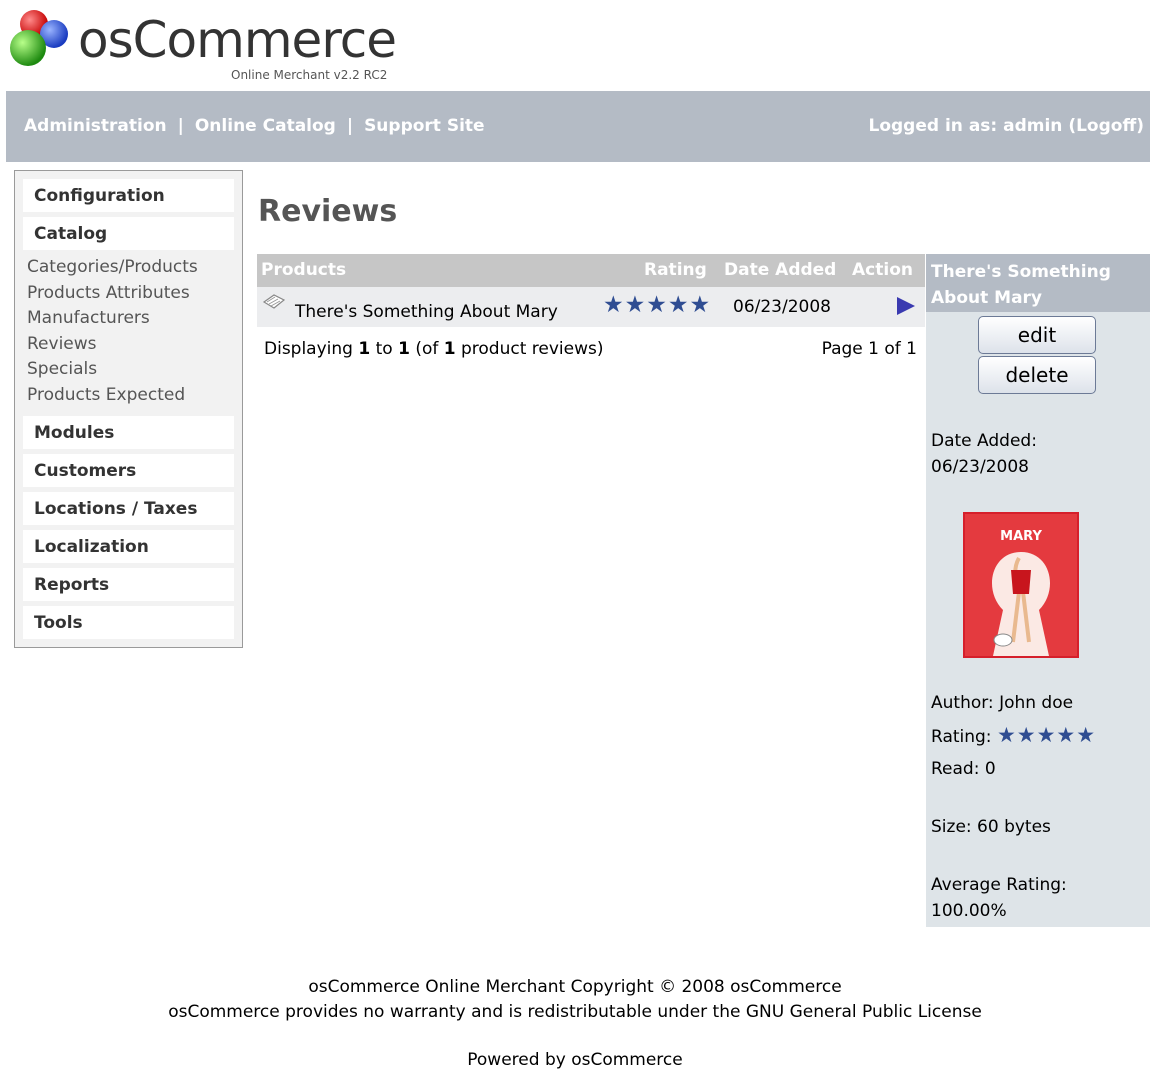  I want to click on sidebar-item-customers: Customers, so click(128, 470).